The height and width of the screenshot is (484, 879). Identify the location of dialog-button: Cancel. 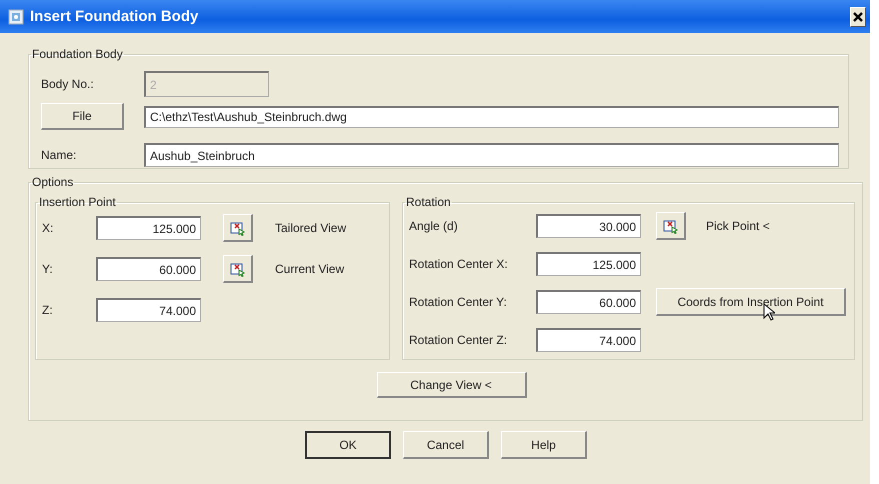
(446, 445).